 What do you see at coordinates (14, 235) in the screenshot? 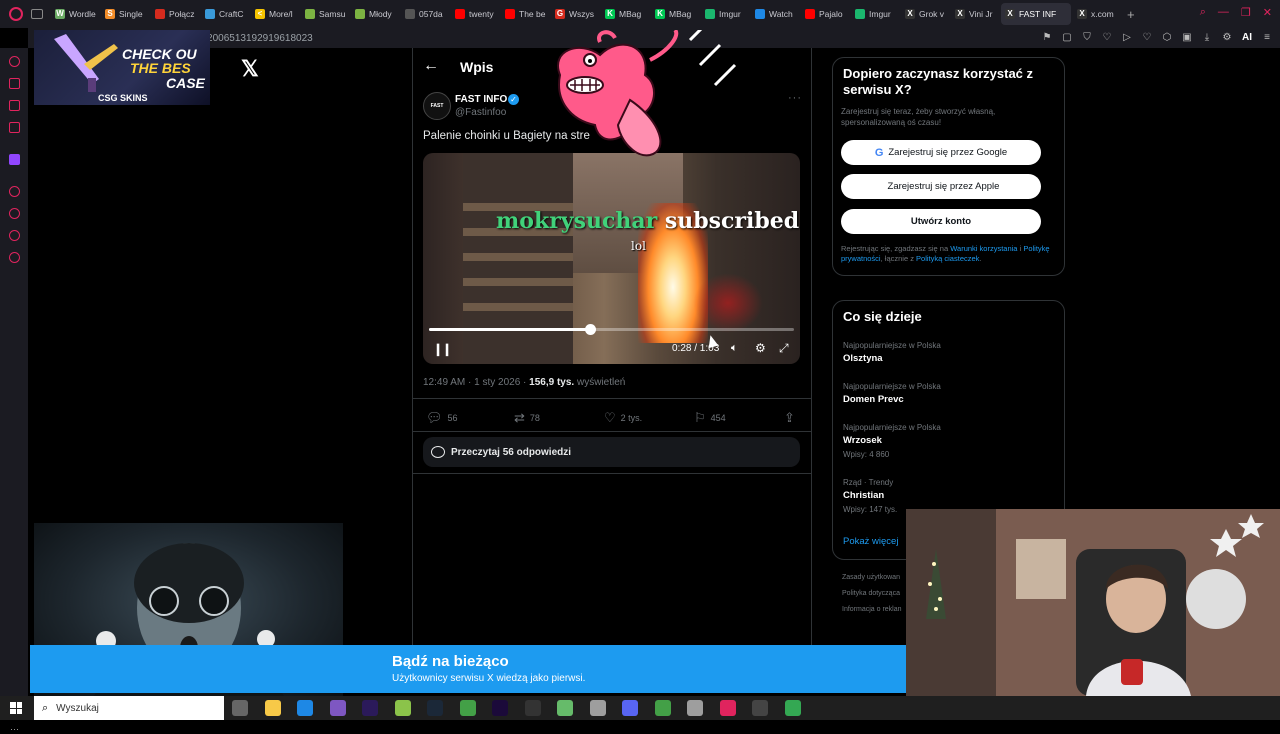
I see `sidebar-extensions-icon` at bounding box center [14, 235].